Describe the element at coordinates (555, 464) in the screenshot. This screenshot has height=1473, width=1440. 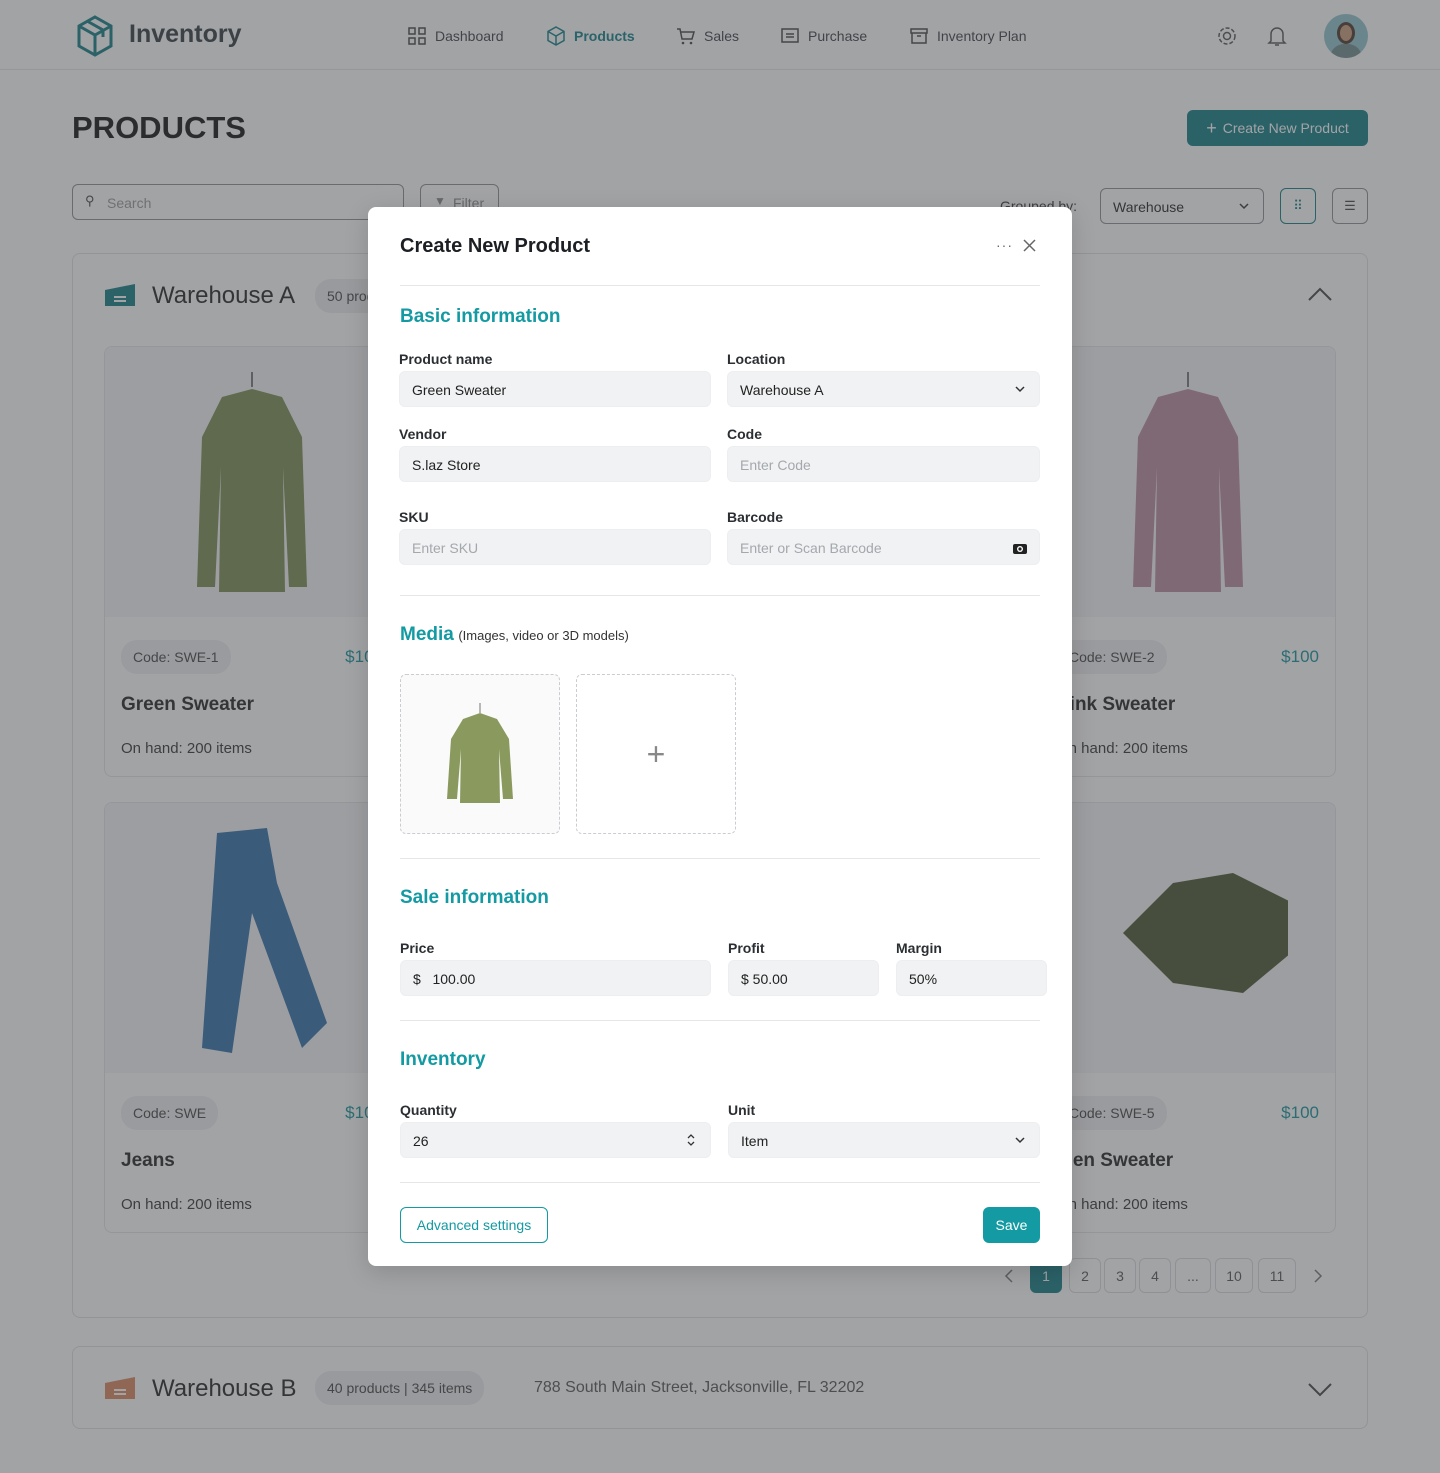
I see `vendor-input: S.laz Store` at that location.